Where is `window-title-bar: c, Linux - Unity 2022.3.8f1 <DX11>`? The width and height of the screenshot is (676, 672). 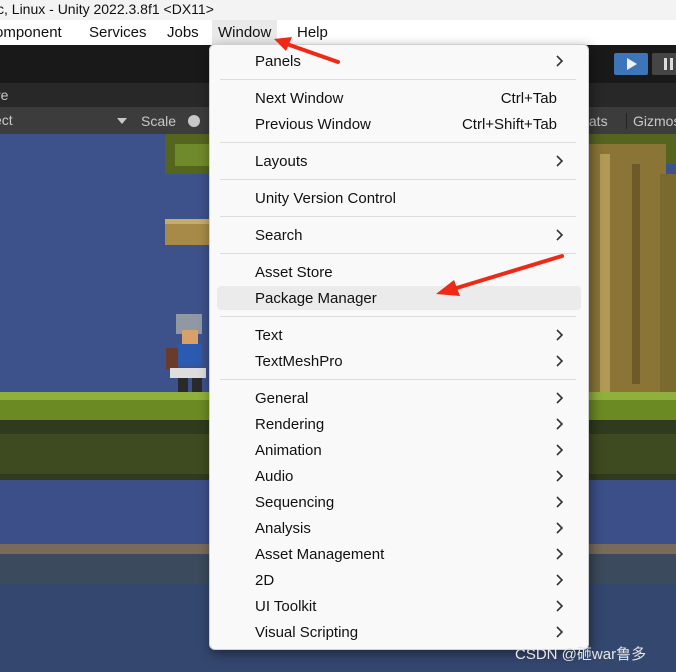
window-title-bar: c, Linux - Unity 2022.3.8f1 <DX11> is located at coordinates (338, 10).